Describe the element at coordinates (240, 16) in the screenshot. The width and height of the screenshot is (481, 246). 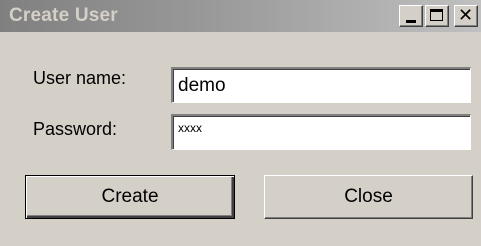
I see `title-bar: Create User ✕` at that location.